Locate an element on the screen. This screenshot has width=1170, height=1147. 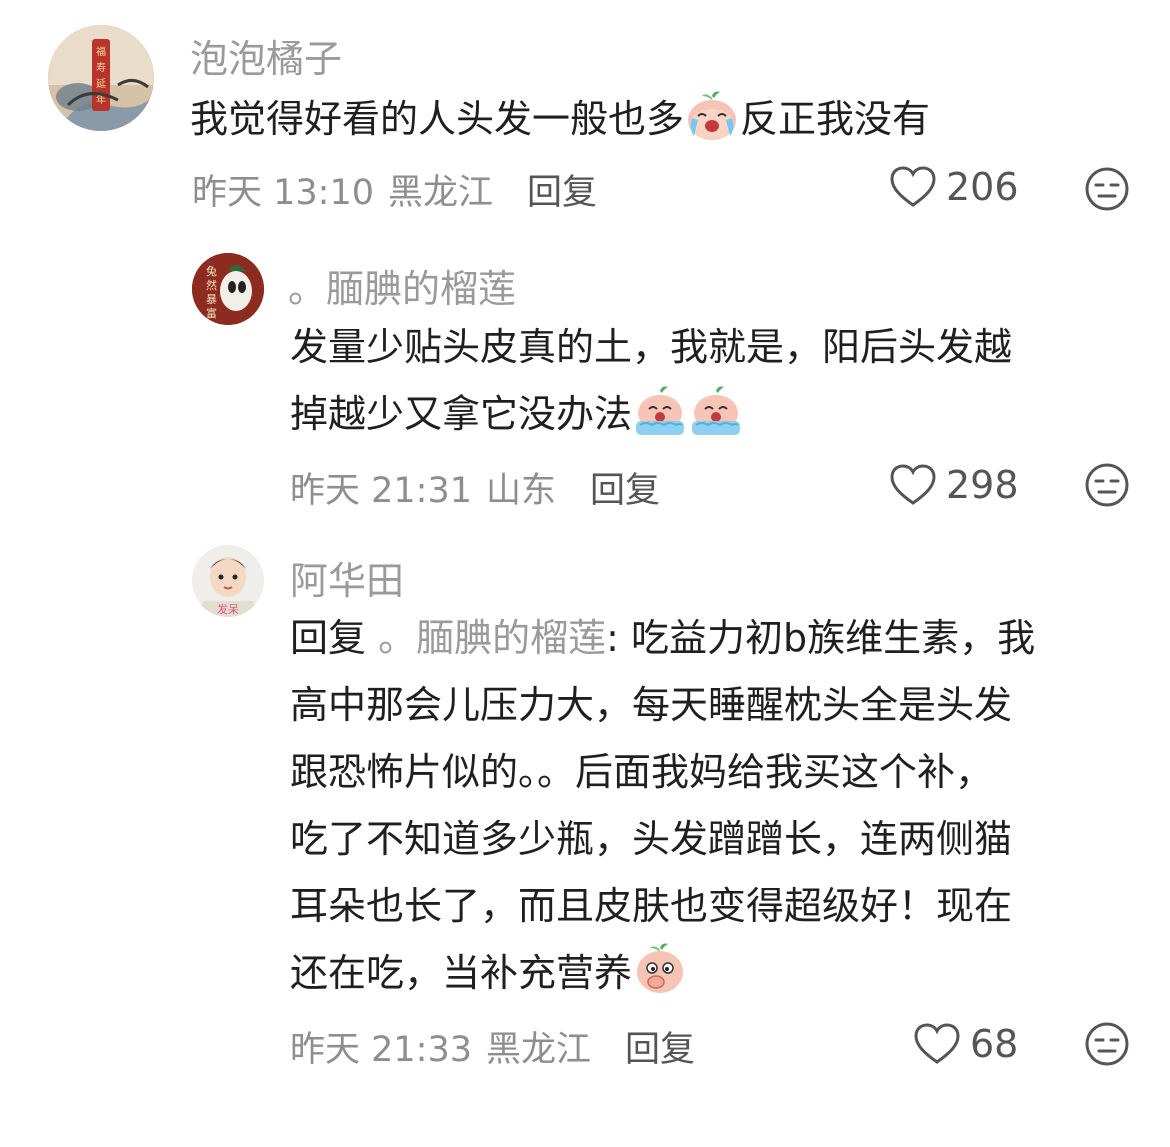
avatar-image-icon: 发呆 is located at coordinates (228, 581).